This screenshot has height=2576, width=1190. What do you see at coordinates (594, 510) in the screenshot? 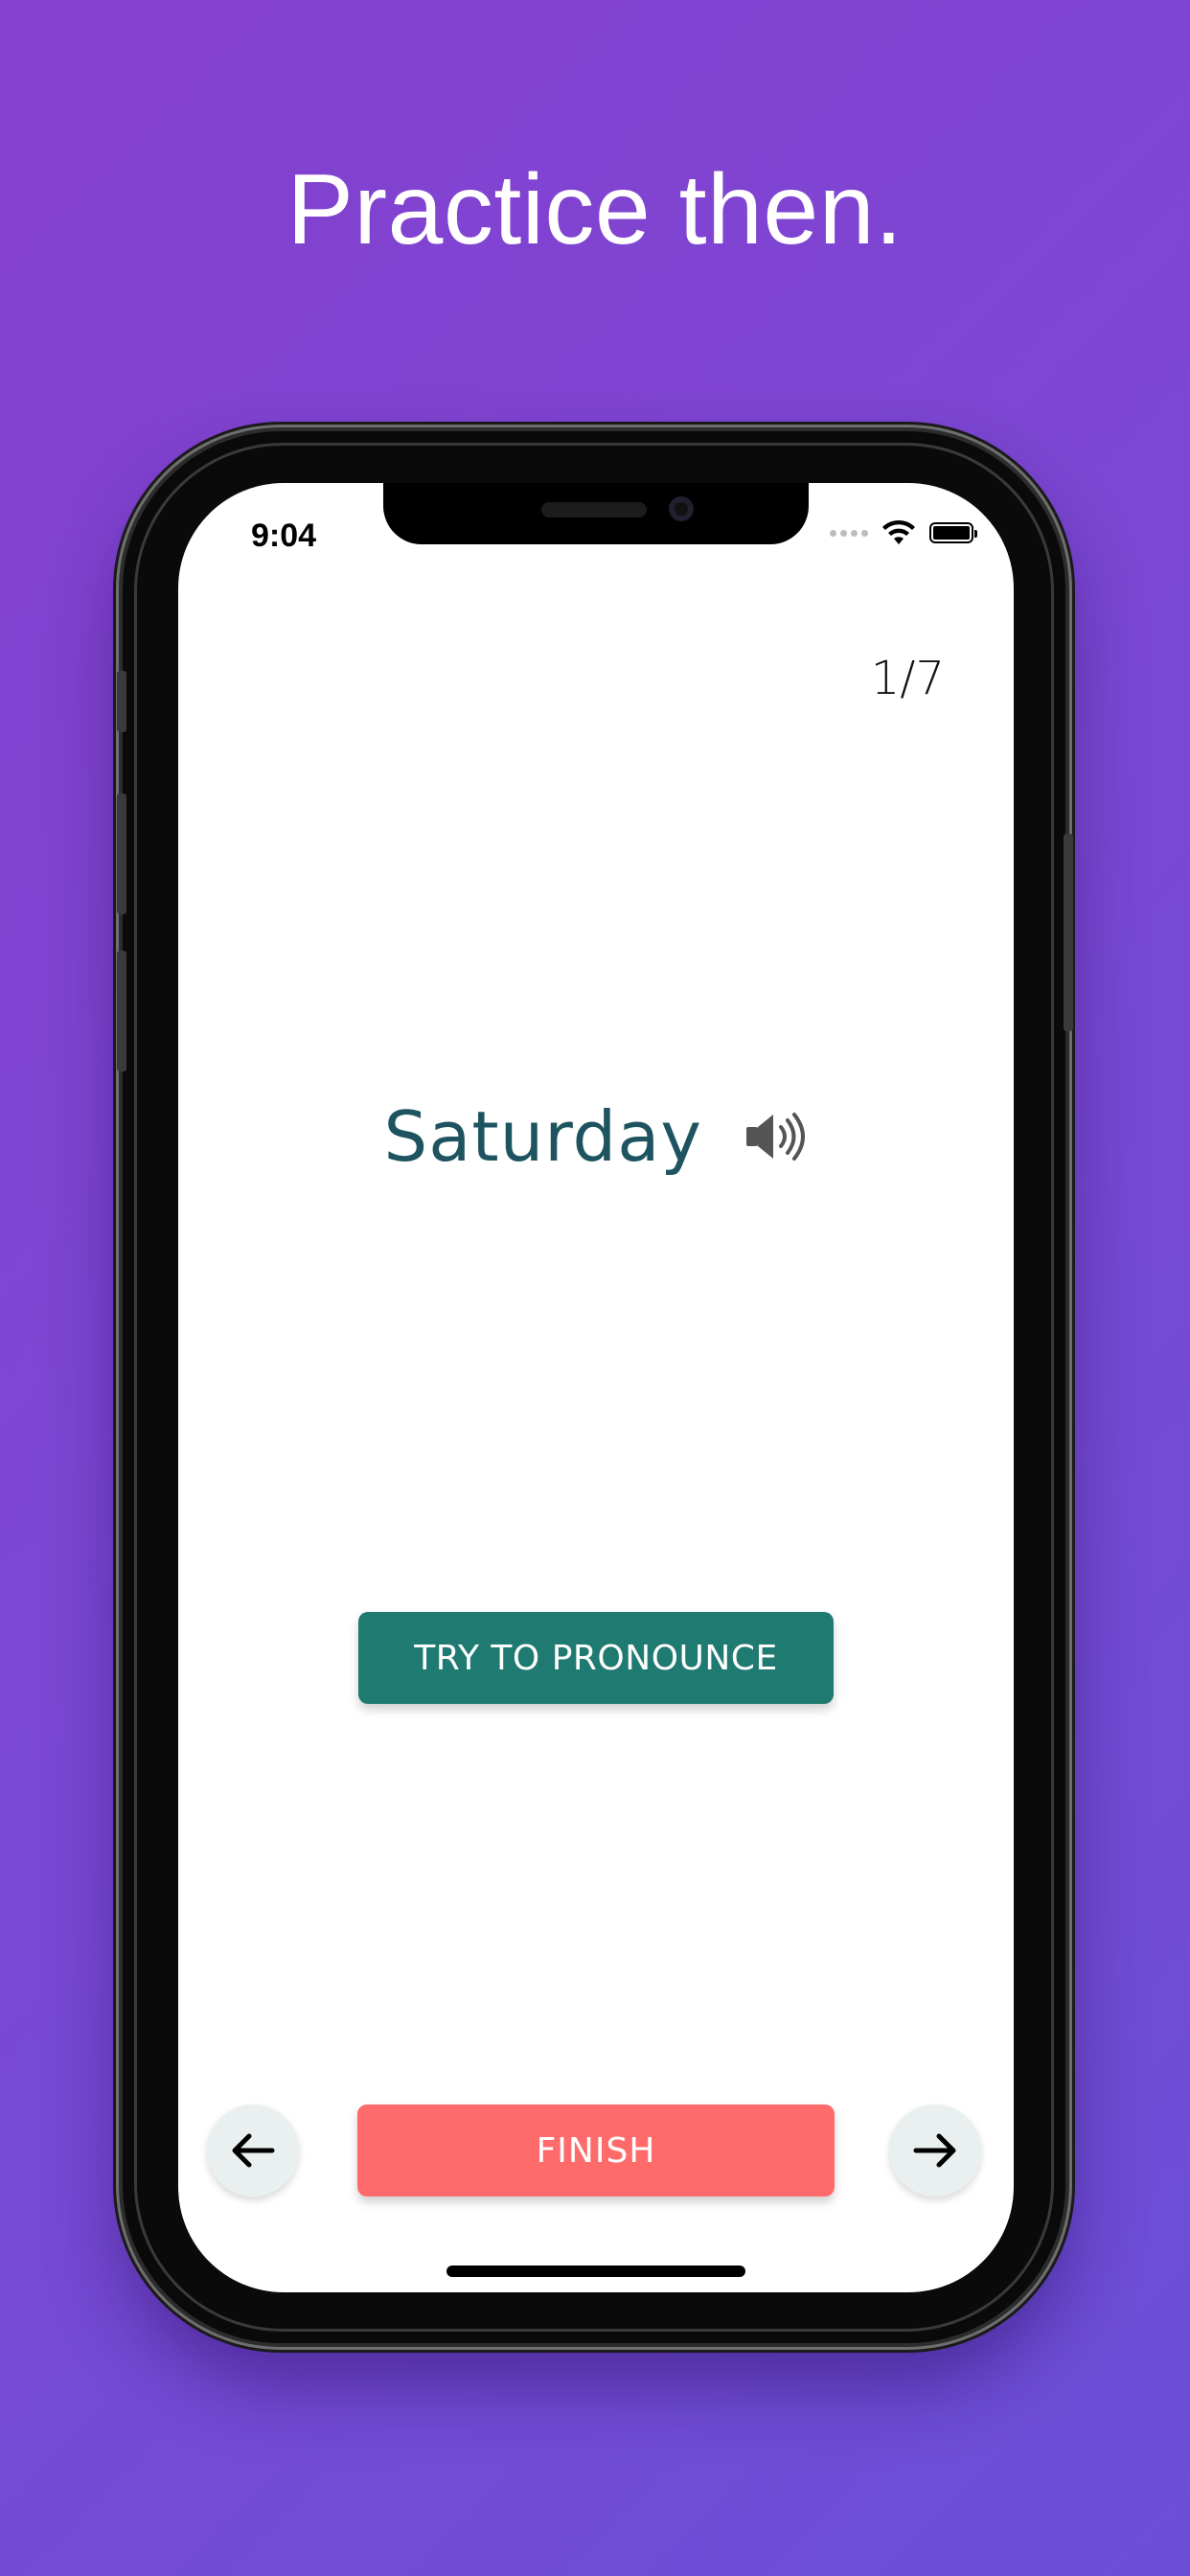
I see `earpiece-speaker` at bounding box center [594, 510].